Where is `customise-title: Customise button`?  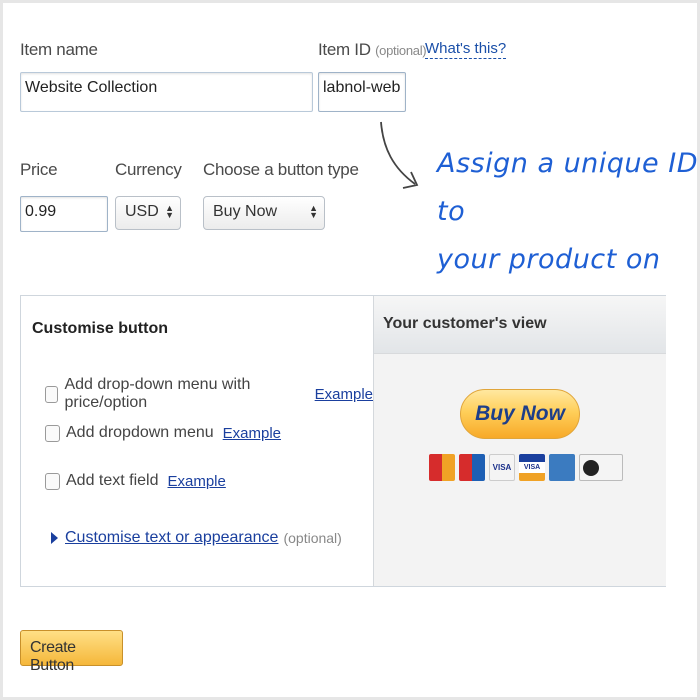
customise-title: Customise button is located at coordinates (100, 328).